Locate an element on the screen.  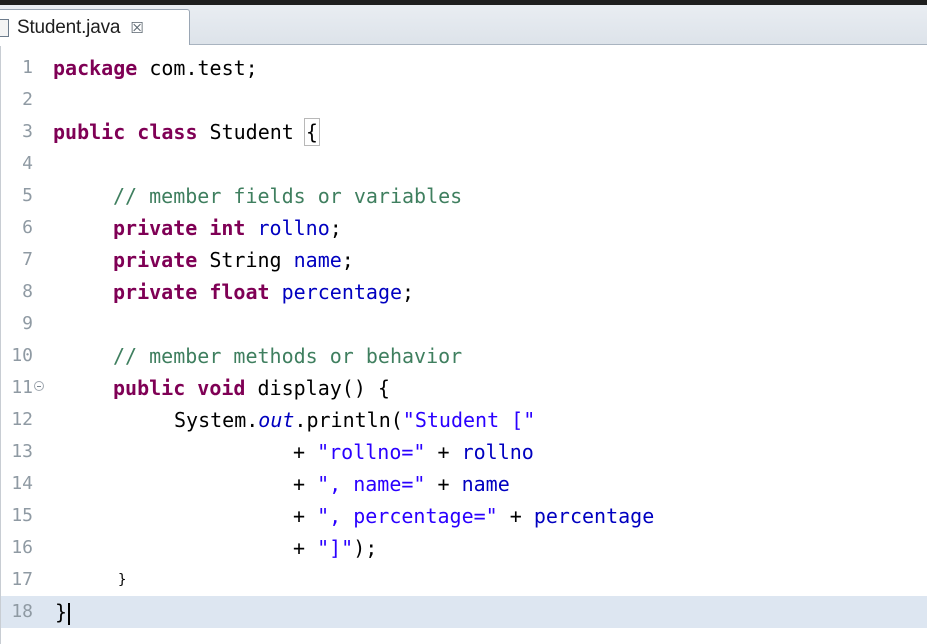
code-text: + ", name=" + name is located at coordinates (401, 484).